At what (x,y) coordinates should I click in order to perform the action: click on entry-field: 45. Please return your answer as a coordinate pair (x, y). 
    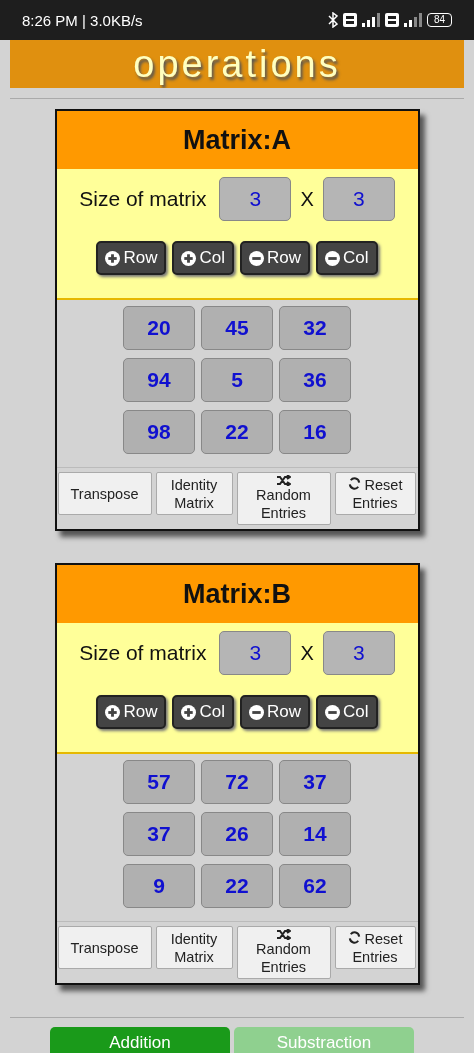
    Looking at the image, I should click on (237, 328).